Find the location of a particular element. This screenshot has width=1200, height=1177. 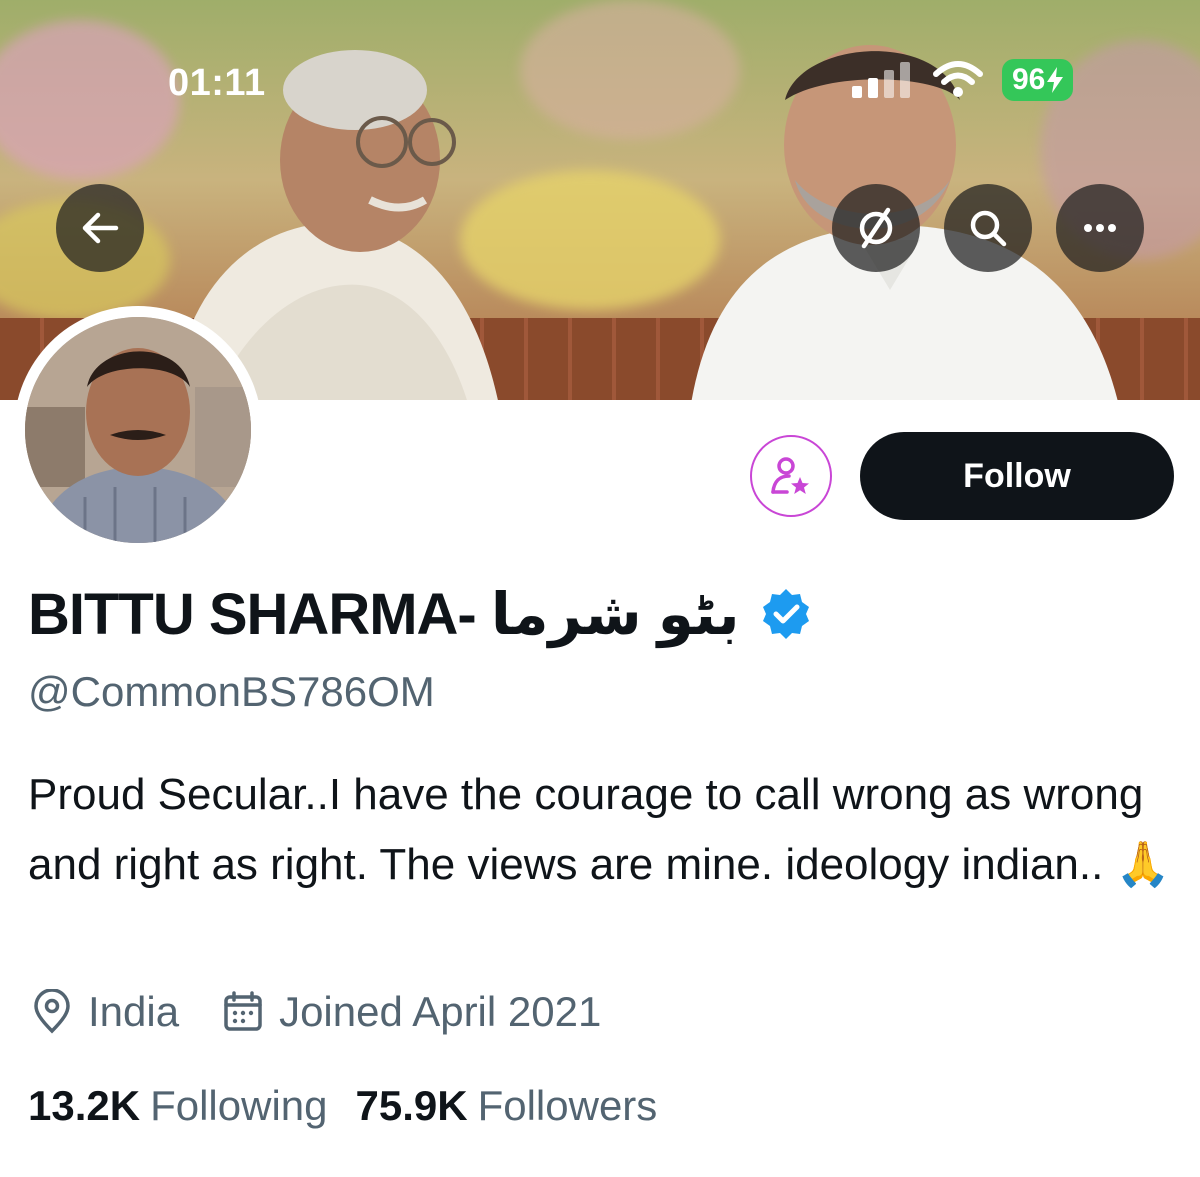

profile-handle: @CommonBS786OM is located at coordinates (231, 691).